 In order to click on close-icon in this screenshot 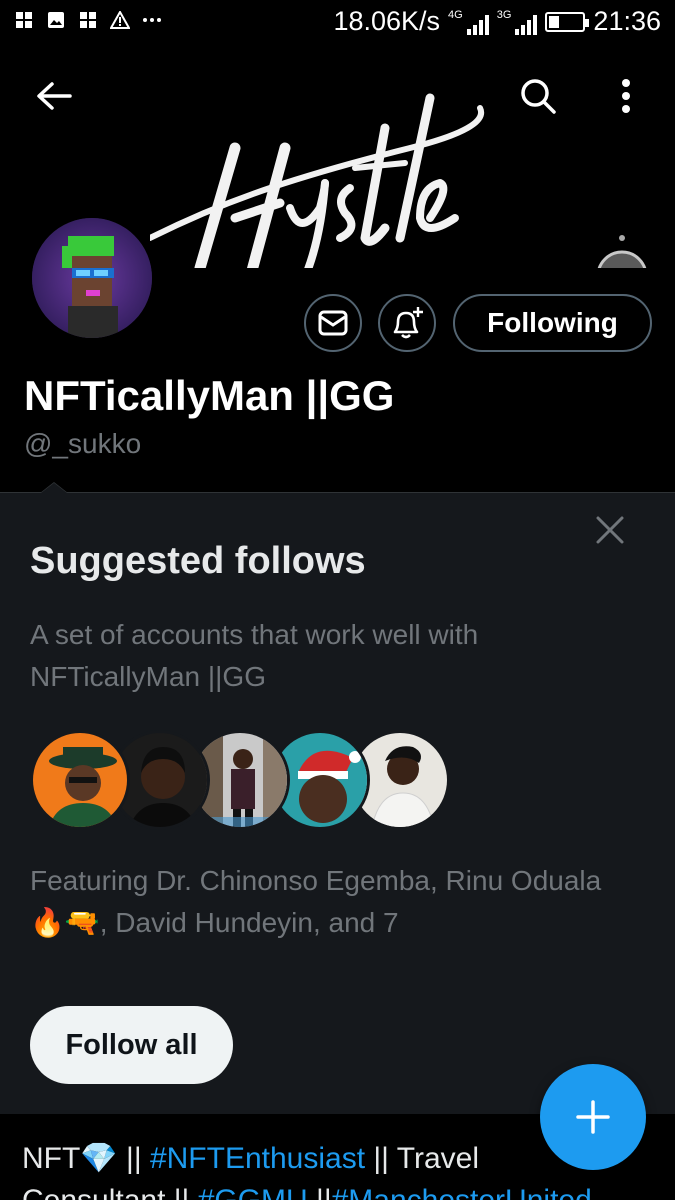, I will do `click(610, 530)`.